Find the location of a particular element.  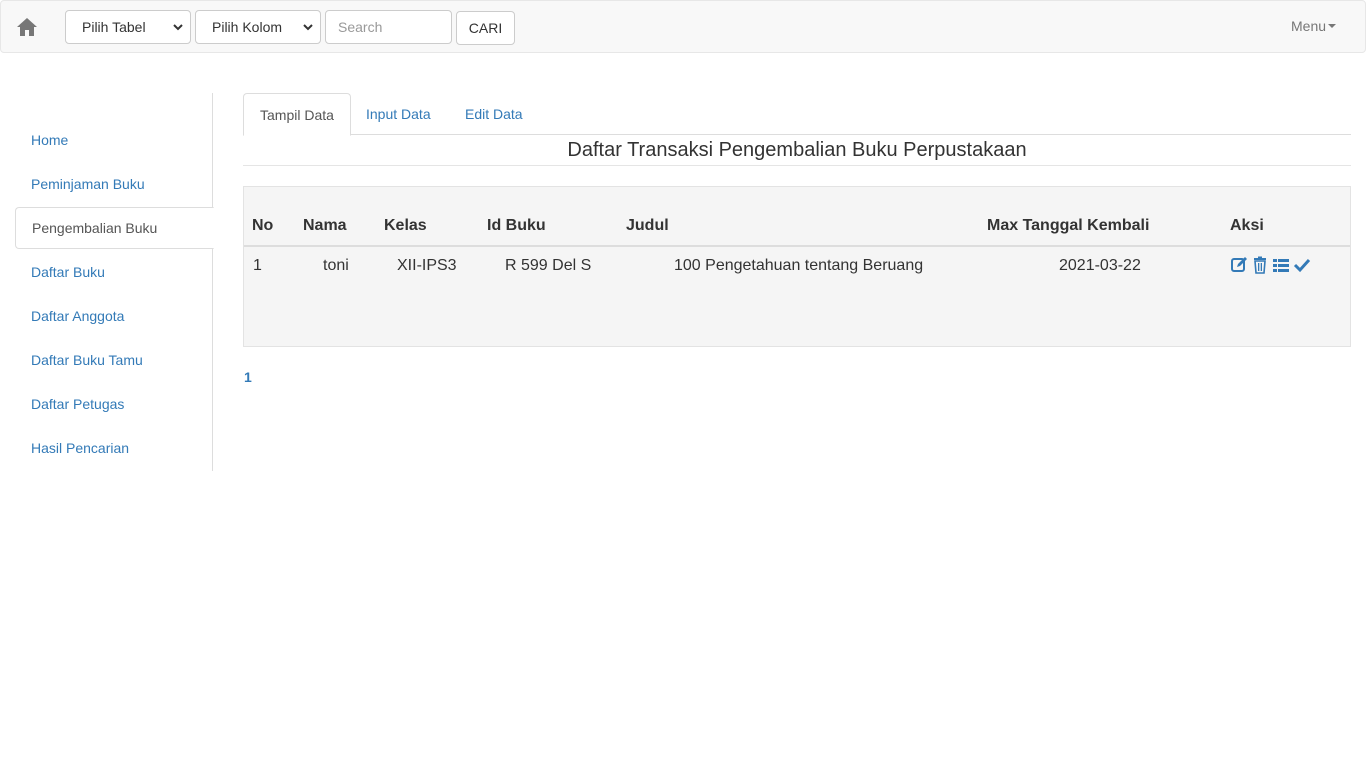

trash-icon is located at coordinates (1260, 265).